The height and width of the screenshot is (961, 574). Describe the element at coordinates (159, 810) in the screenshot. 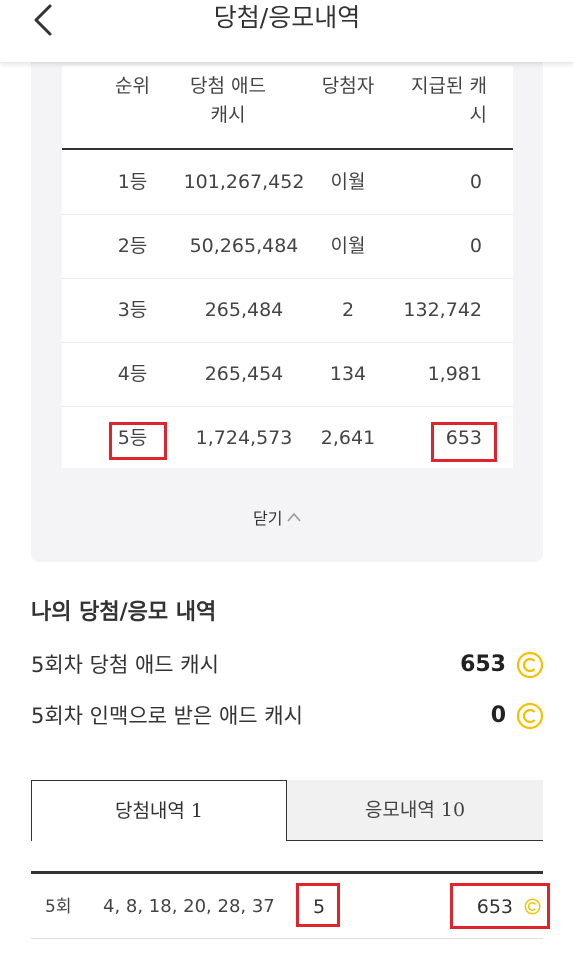

I see `tab-win-history: 당첨내역 1` at that location.